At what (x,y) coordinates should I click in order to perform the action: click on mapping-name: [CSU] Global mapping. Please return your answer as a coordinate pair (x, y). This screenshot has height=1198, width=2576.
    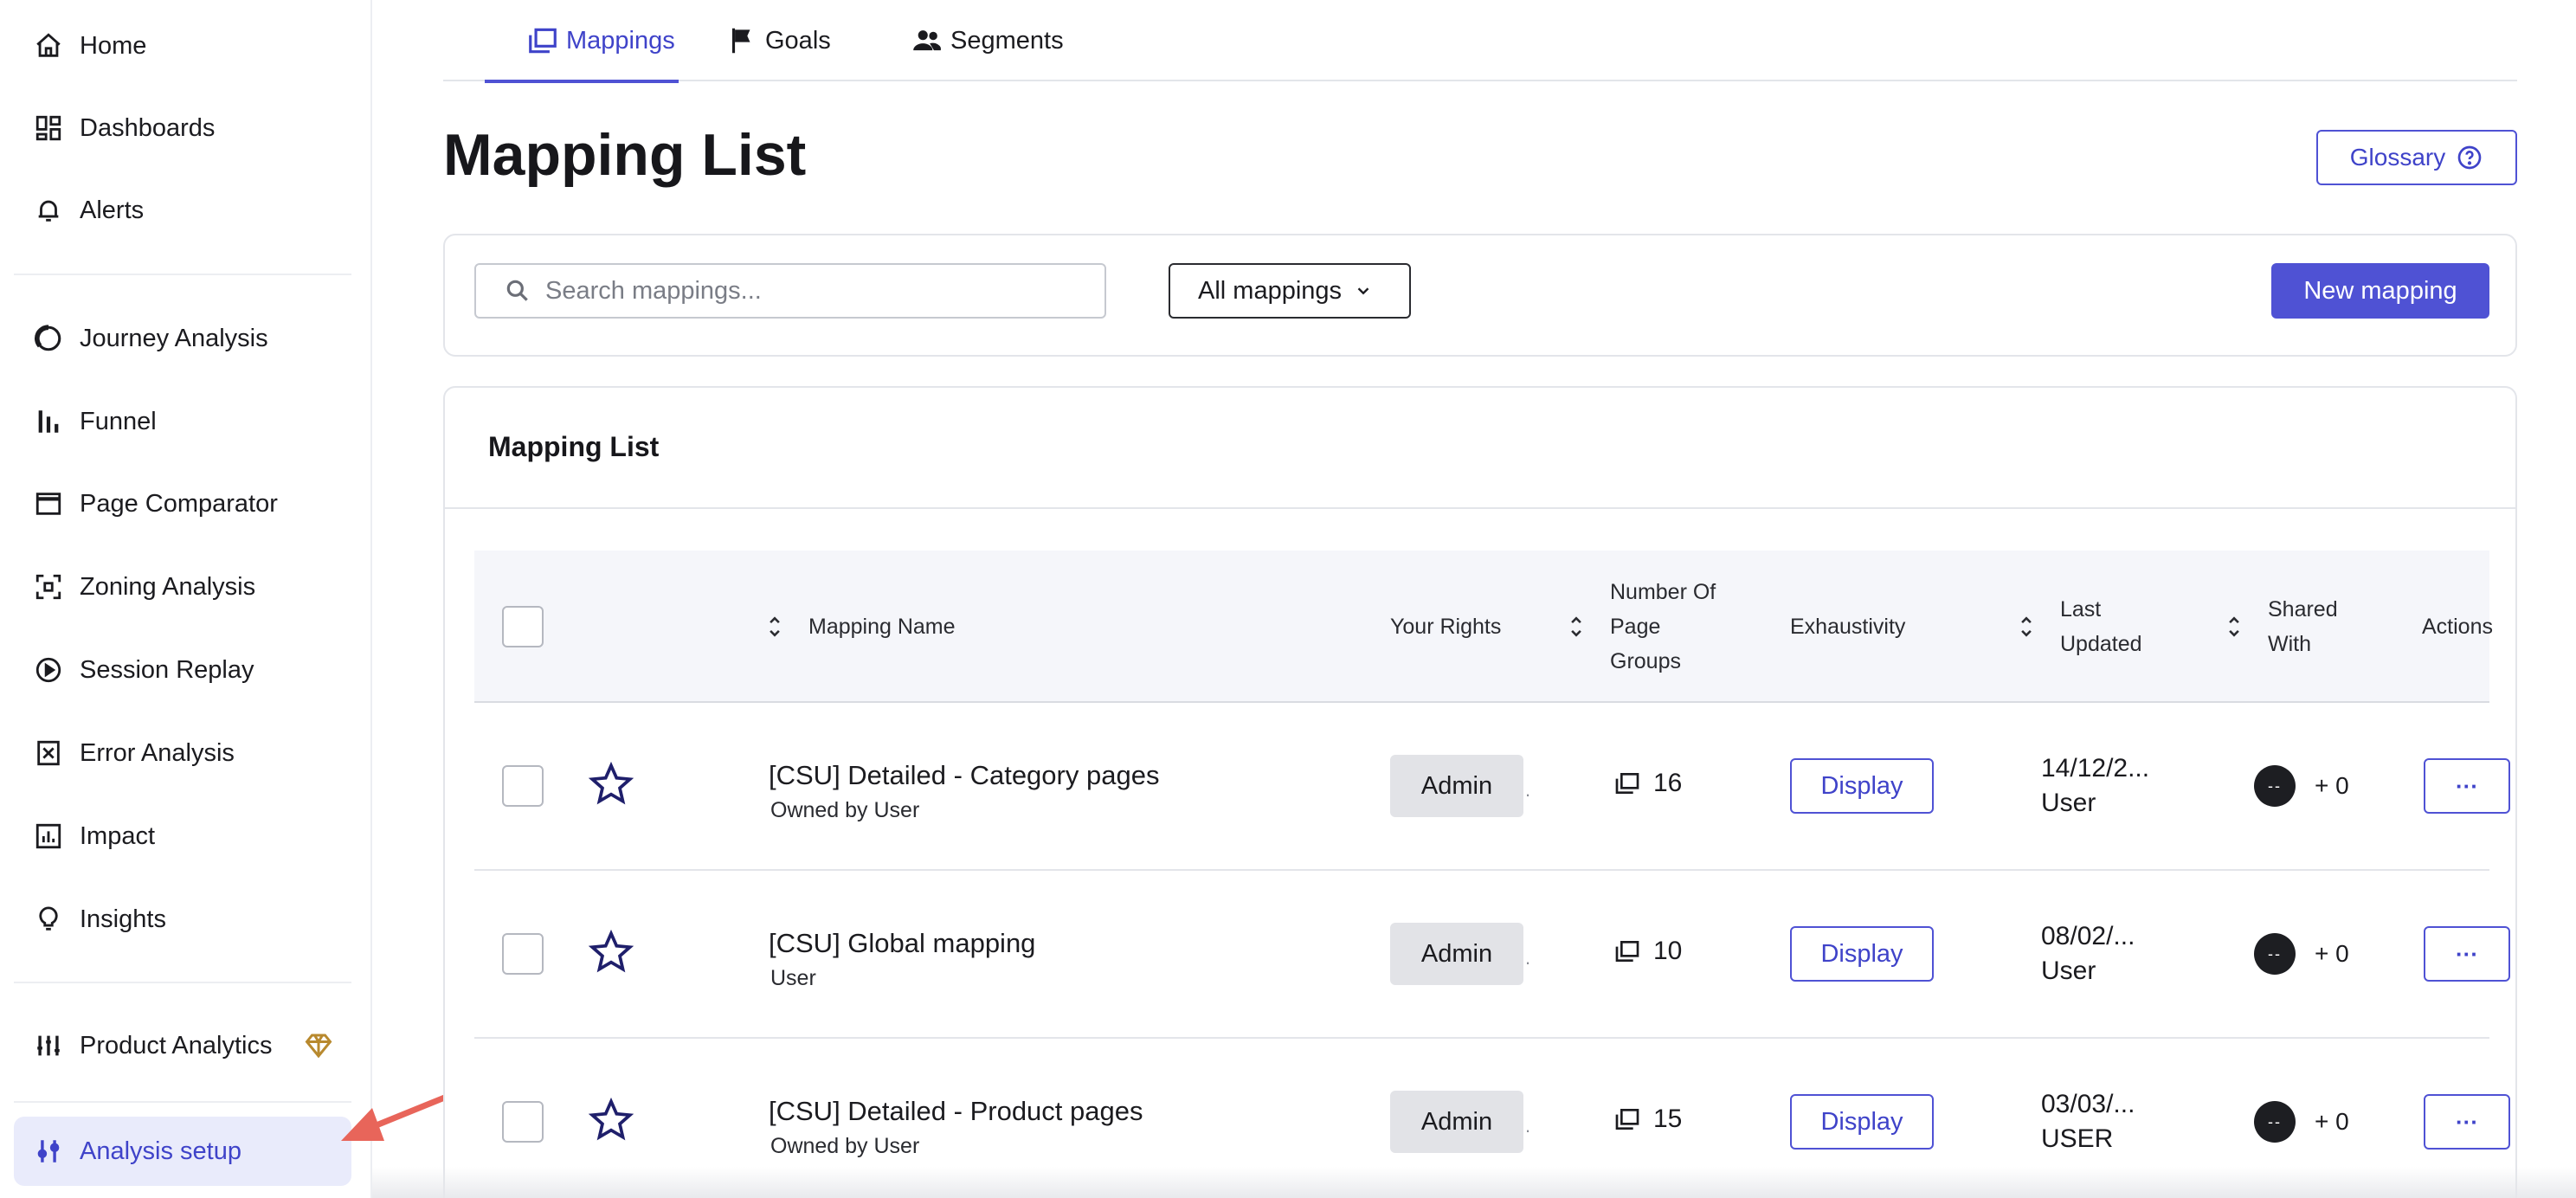
    Looking at the image, I should click on (902, 944).